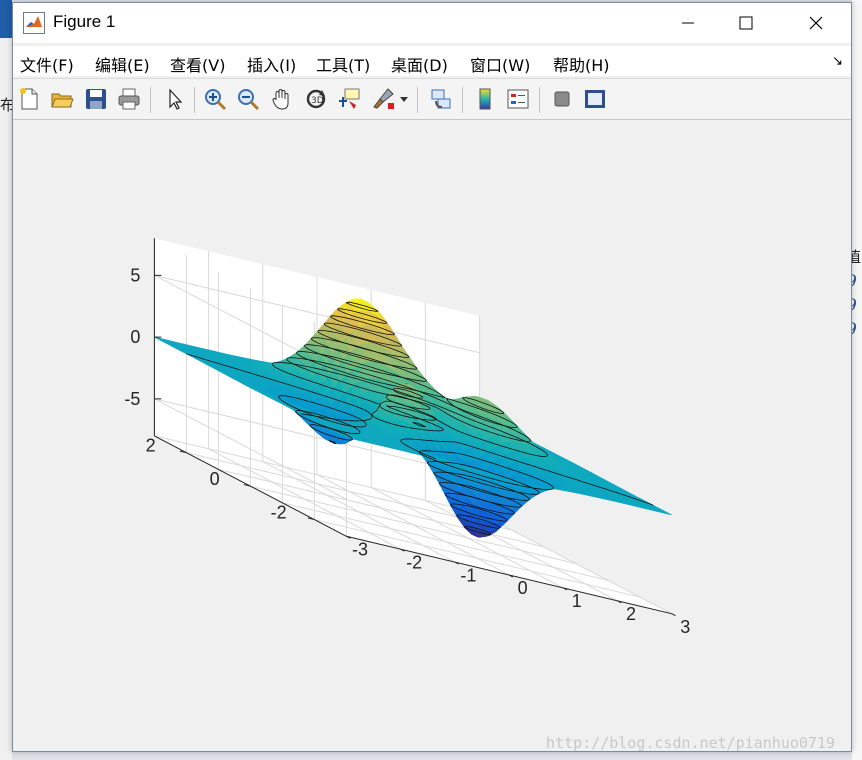 This screenshot has height=760, width=862. Describe the element at coordinates (577, 601) in the screenshot. I see `x-tick-label: 1` at that location.